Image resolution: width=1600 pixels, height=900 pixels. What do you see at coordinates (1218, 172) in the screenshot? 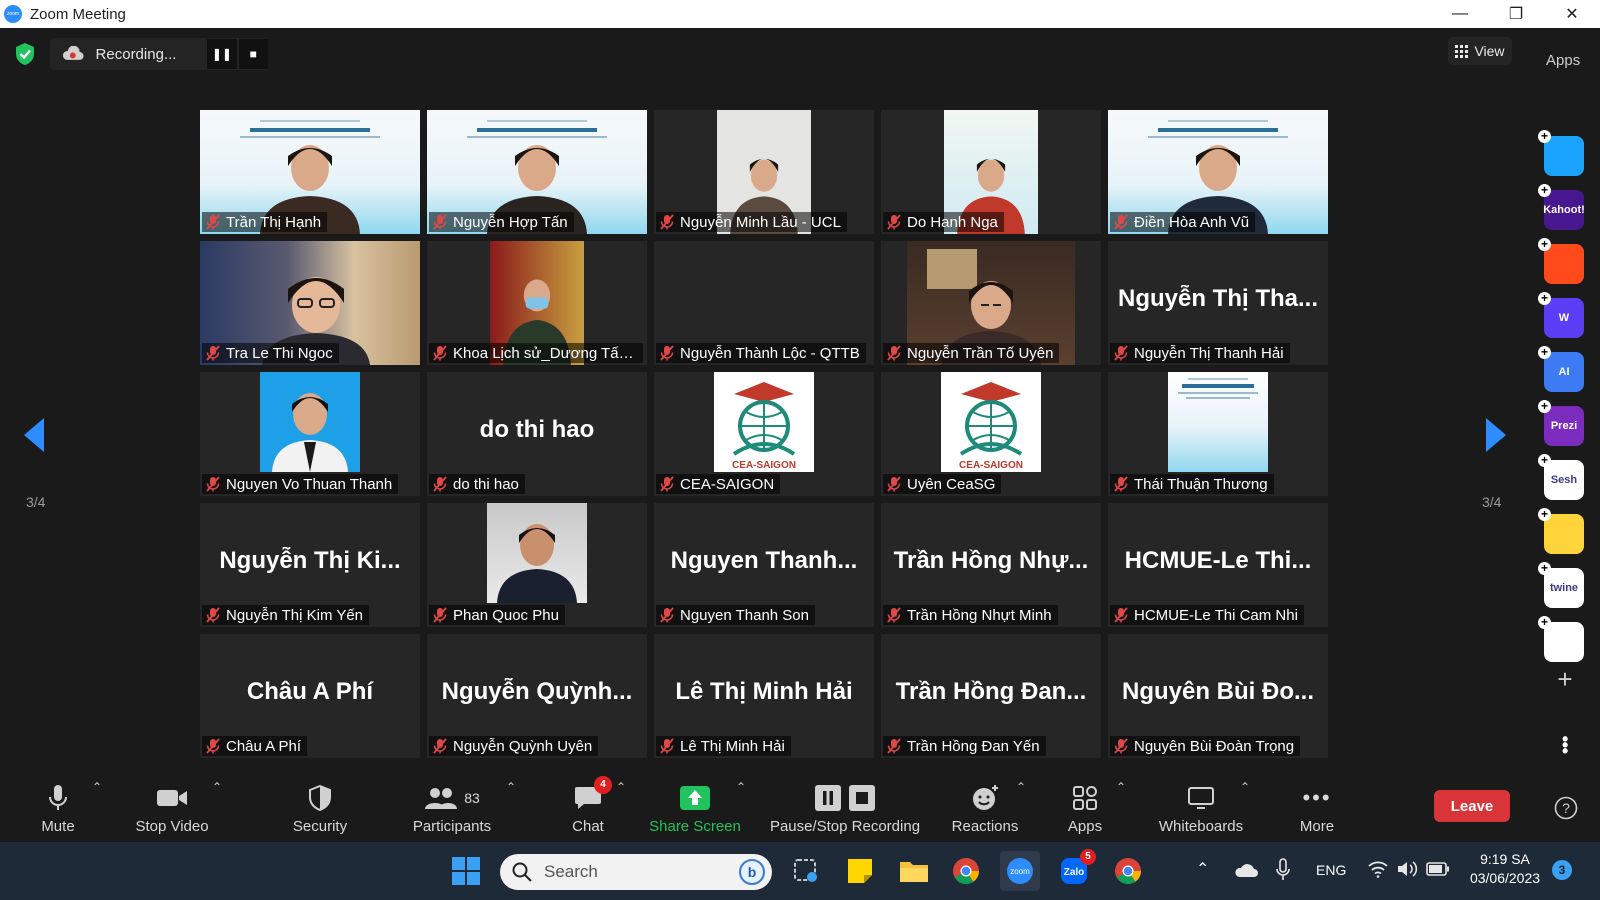
I see `participant-tile: Điền Hòa Anh Vũ` at bounding box center [1218, 172].